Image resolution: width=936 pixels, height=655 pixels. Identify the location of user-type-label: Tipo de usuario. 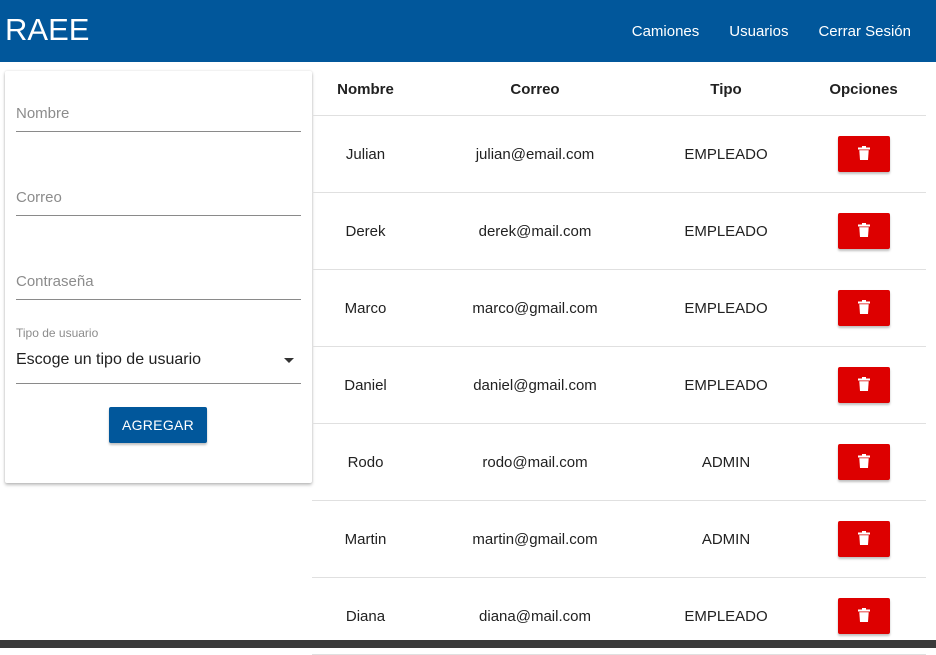
(57, 333).